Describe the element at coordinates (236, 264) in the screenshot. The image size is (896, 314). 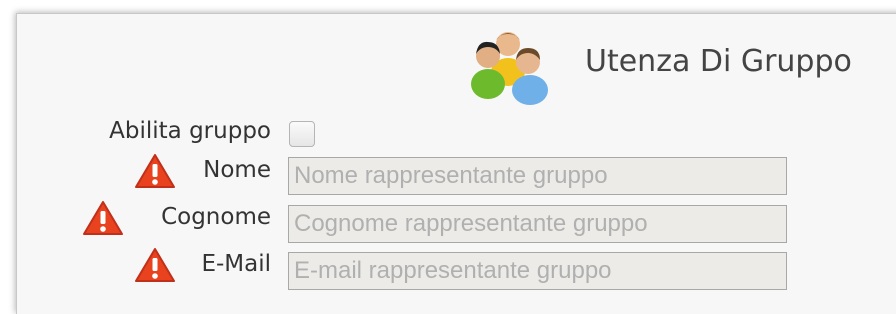
I see `email-label: E-Mail` at that location.